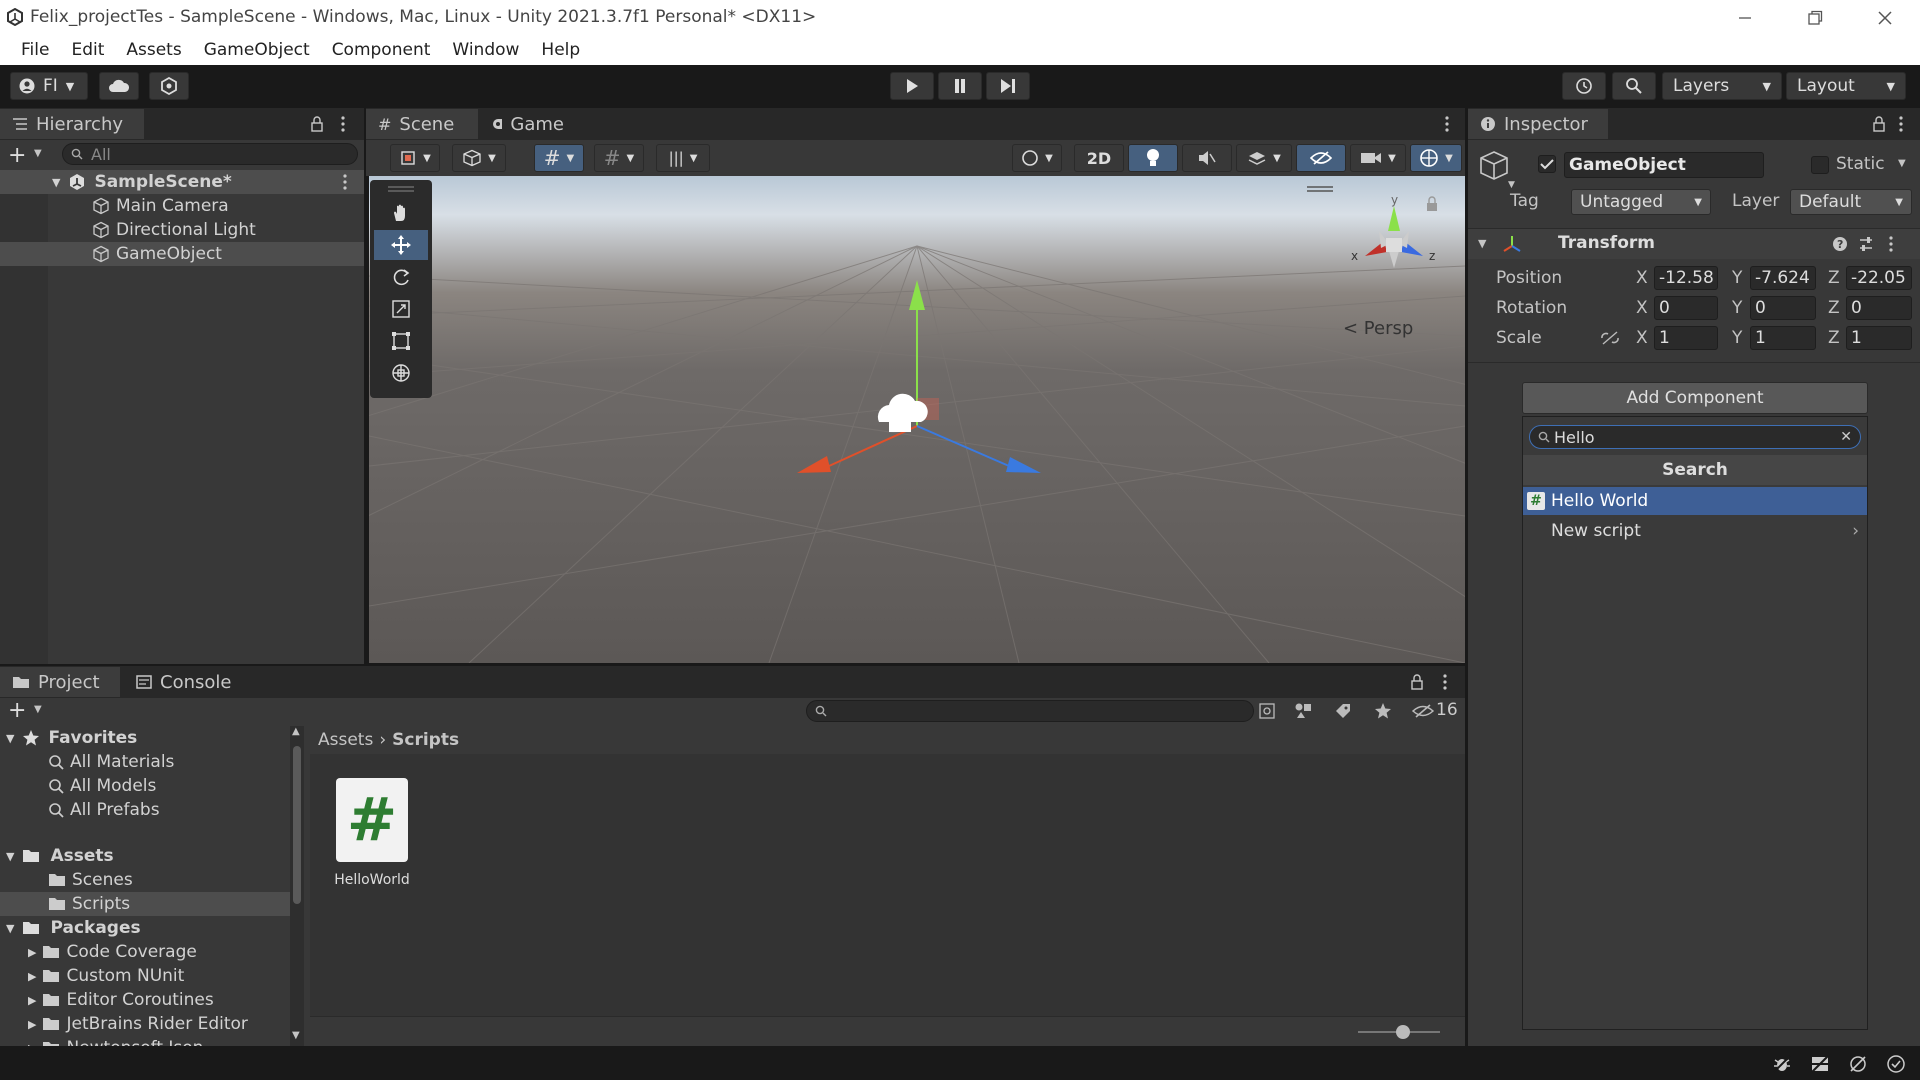 This screenshot has width=1920, height=1080. What do you see at coordinates (1695, 501) in the screenshot?
I see `component-result-hello-world: # Hello World` at bounding box center [1695, 501].